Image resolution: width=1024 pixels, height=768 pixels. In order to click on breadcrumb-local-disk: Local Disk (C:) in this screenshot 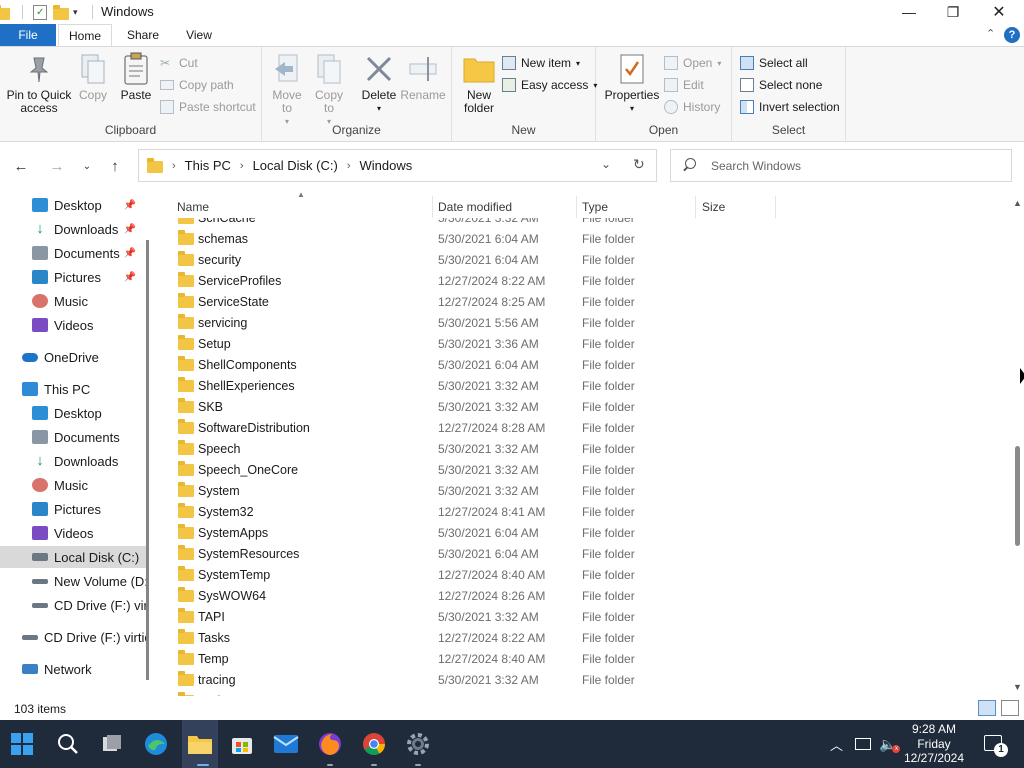, I will do `click(295, 165)`.